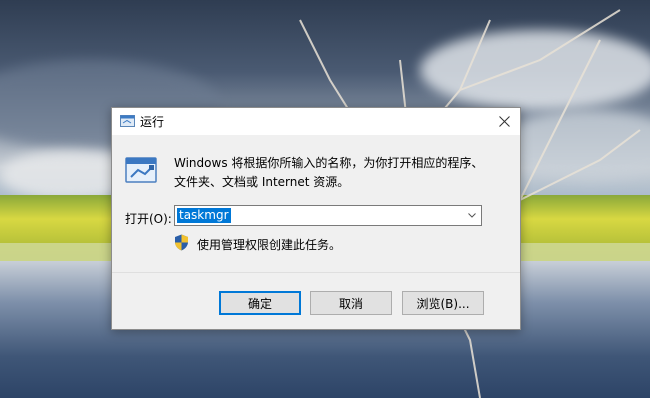 This screenshot has width=650, height=398. I want to click on close-button, so click(505, 121).